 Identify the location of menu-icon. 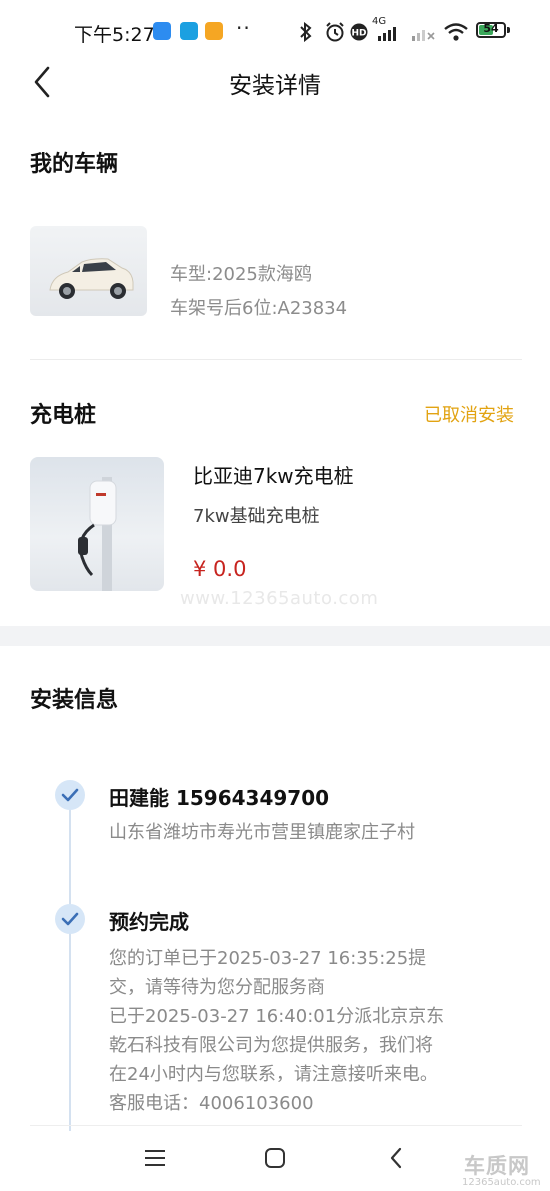
(155, 1158).